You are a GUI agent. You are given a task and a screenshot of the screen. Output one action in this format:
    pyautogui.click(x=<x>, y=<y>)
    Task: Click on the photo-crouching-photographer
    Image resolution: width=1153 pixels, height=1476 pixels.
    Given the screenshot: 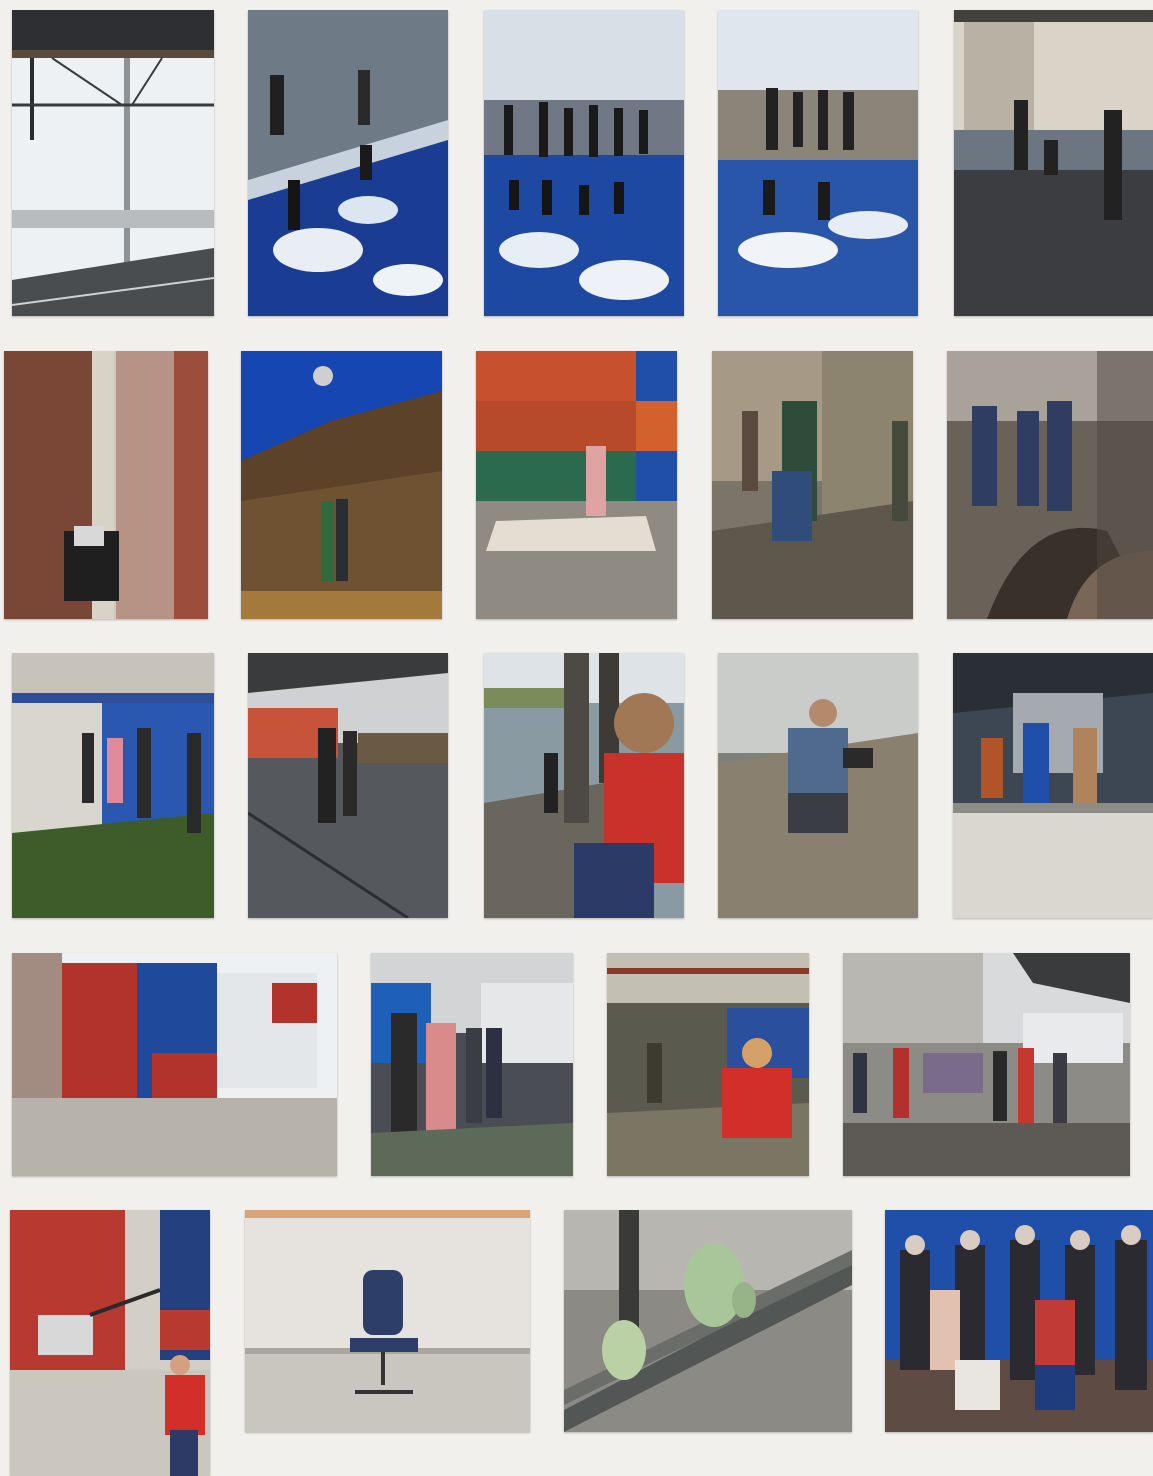 What is the action you would take?
    pyautogui.click(x=818, y=785)
    